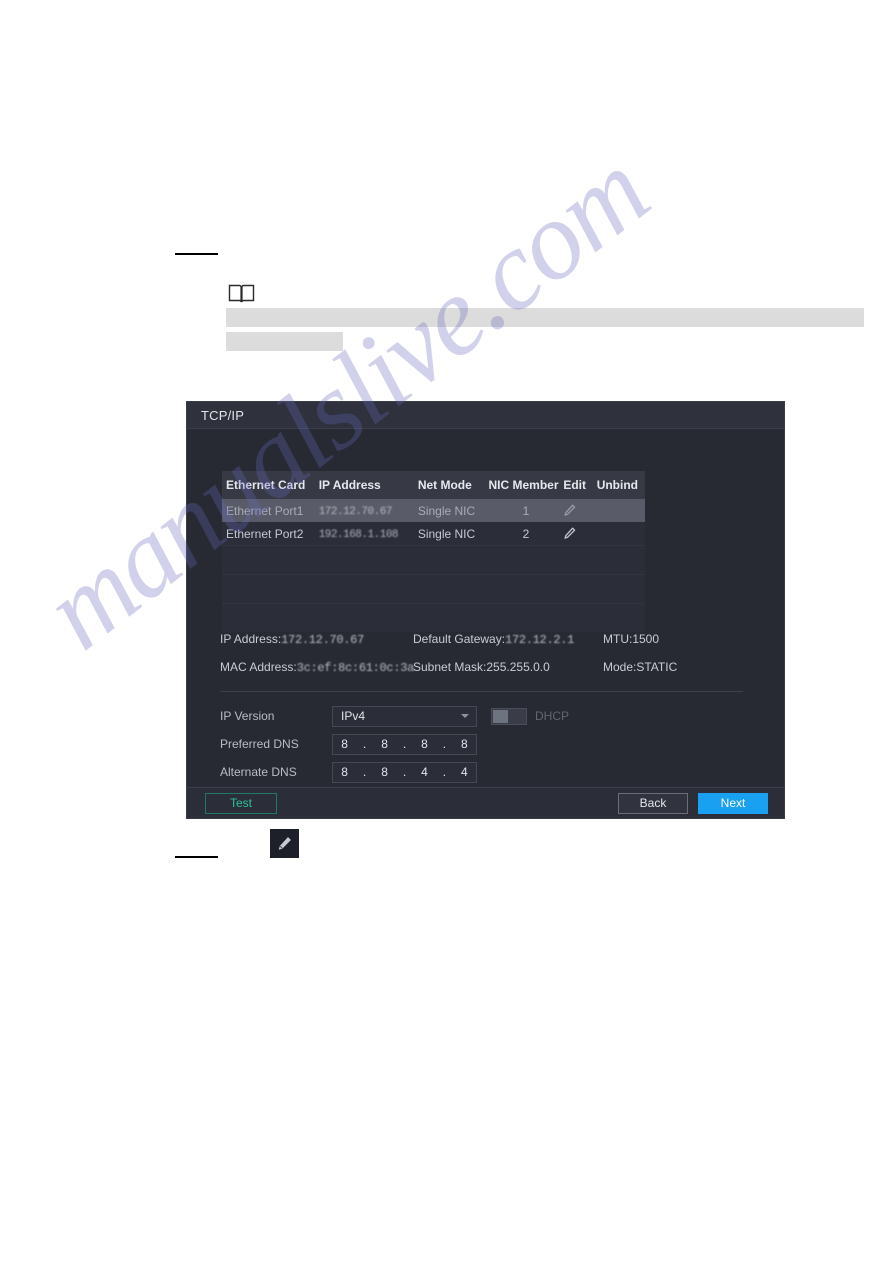 The width and height of the screenshot is (893, 1263). Describe the element at coordinates (251, 639) in the screenshot. I see `info-ip-address-label: IP Address:` at that location.